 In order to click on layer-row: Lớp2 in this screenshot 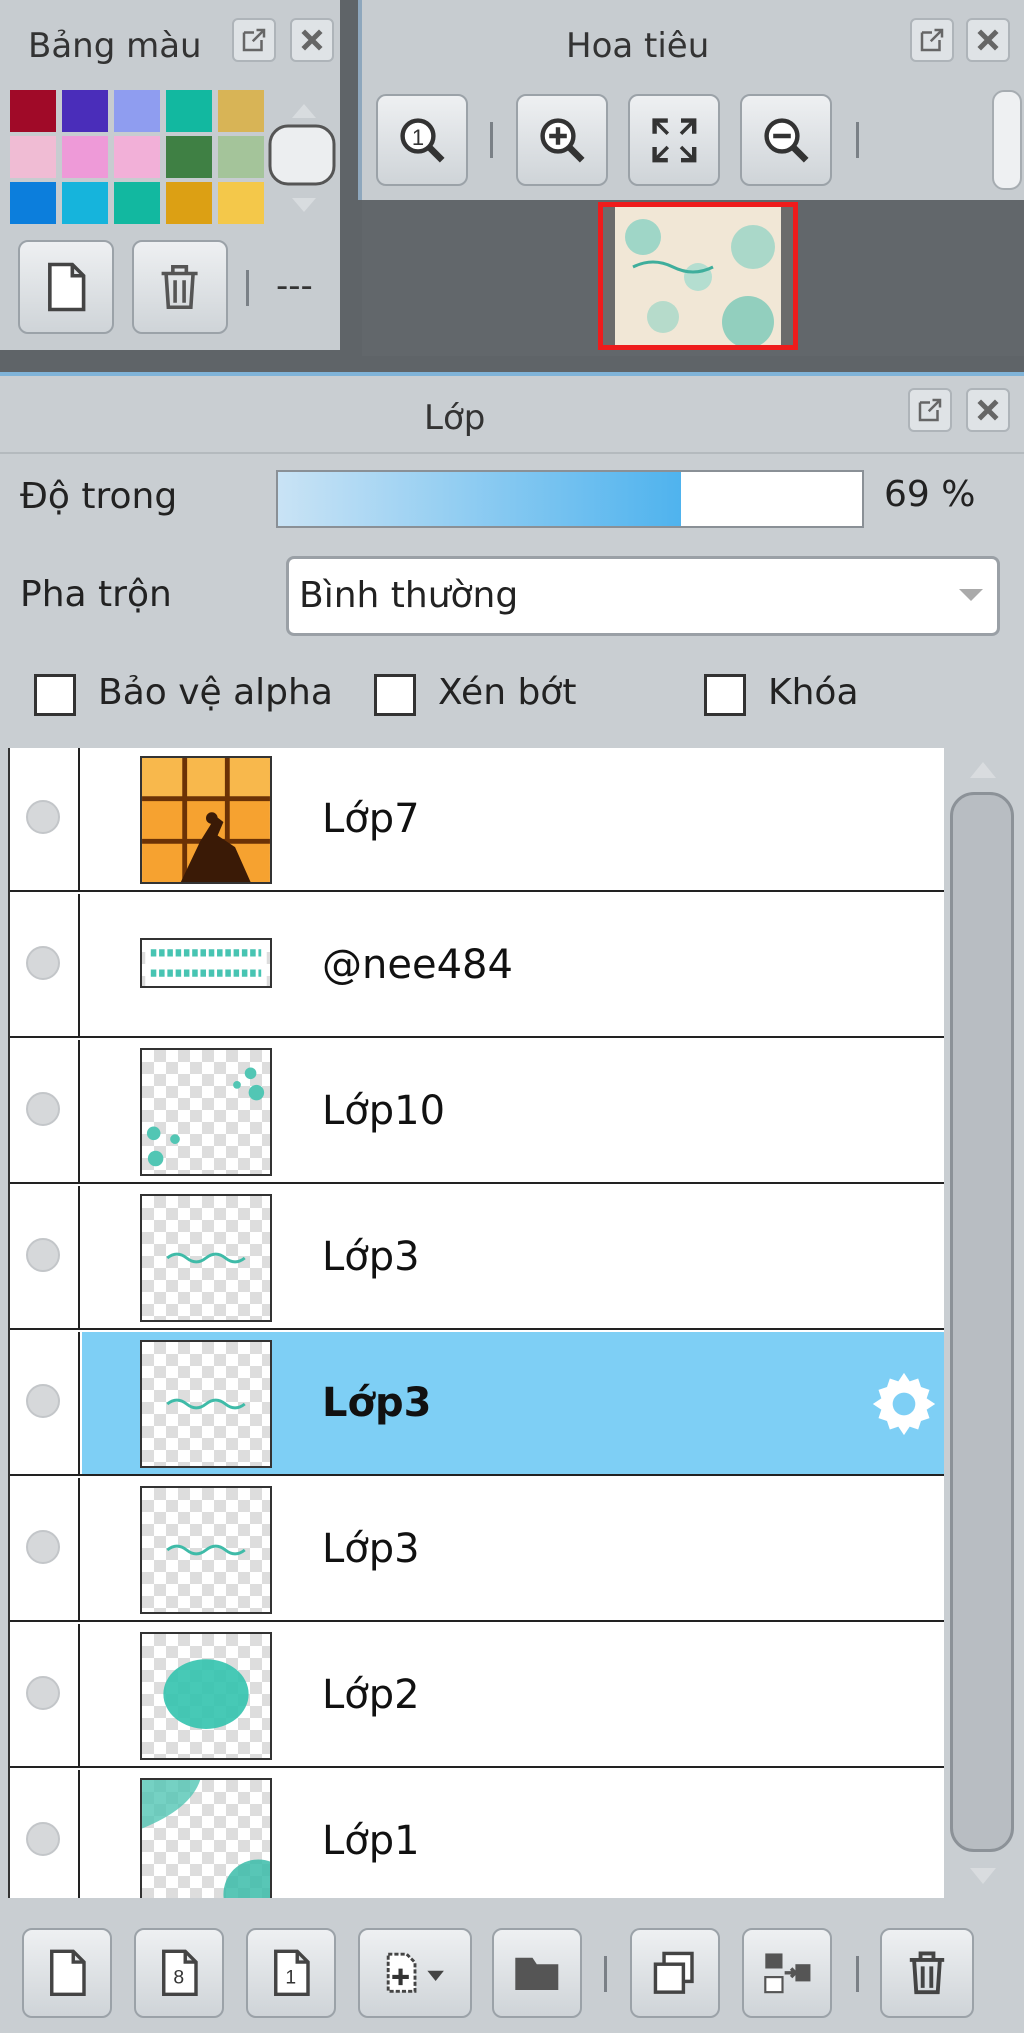, I will do `click(477, 1696)`.